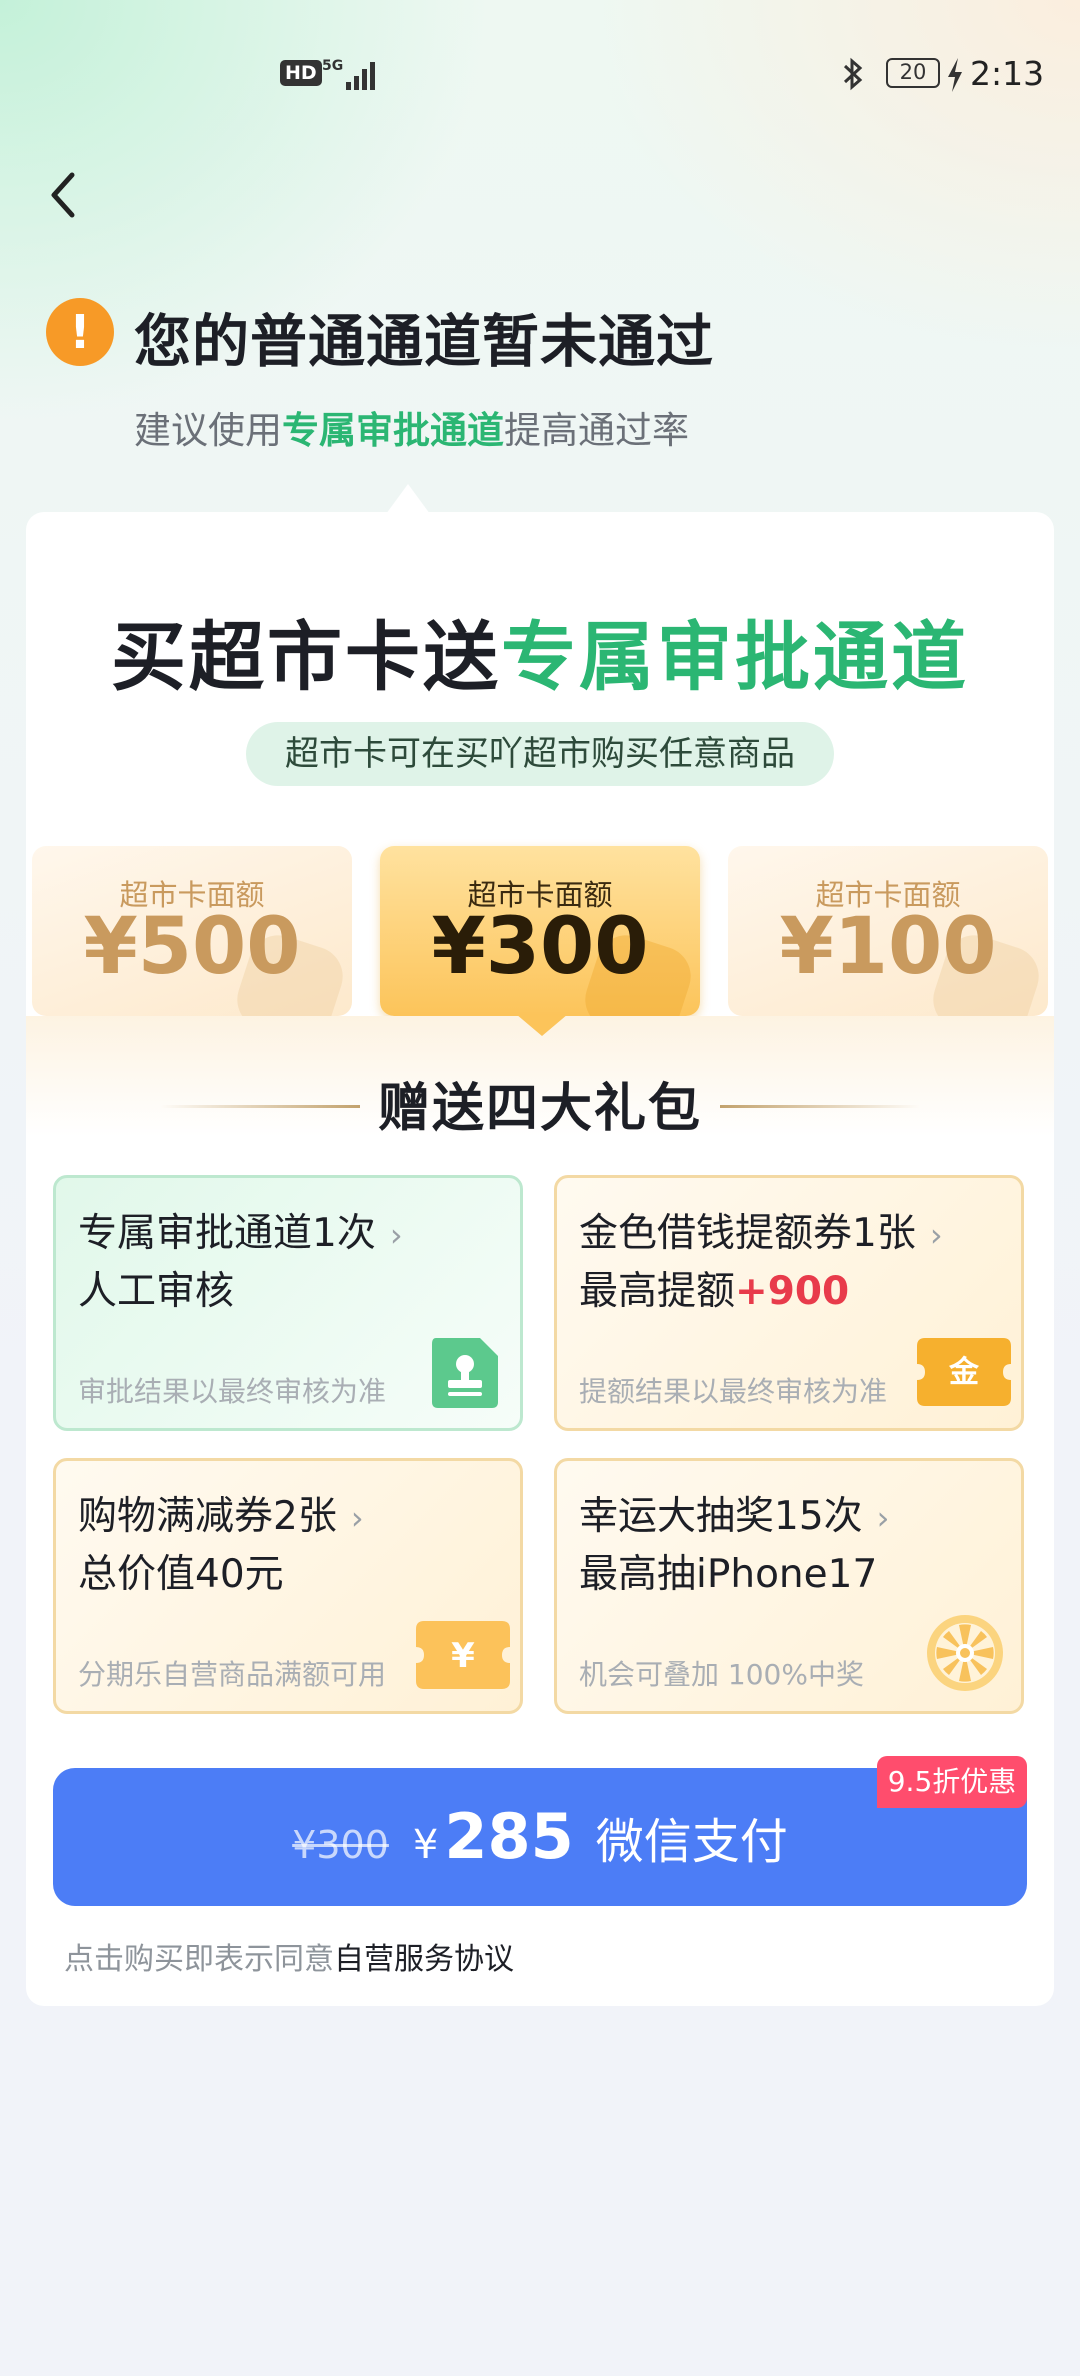 The width and height of the screenshot is (1080, 2376). I want to click on service-agreement-link: 自营服务协议, so click(424, 1959).